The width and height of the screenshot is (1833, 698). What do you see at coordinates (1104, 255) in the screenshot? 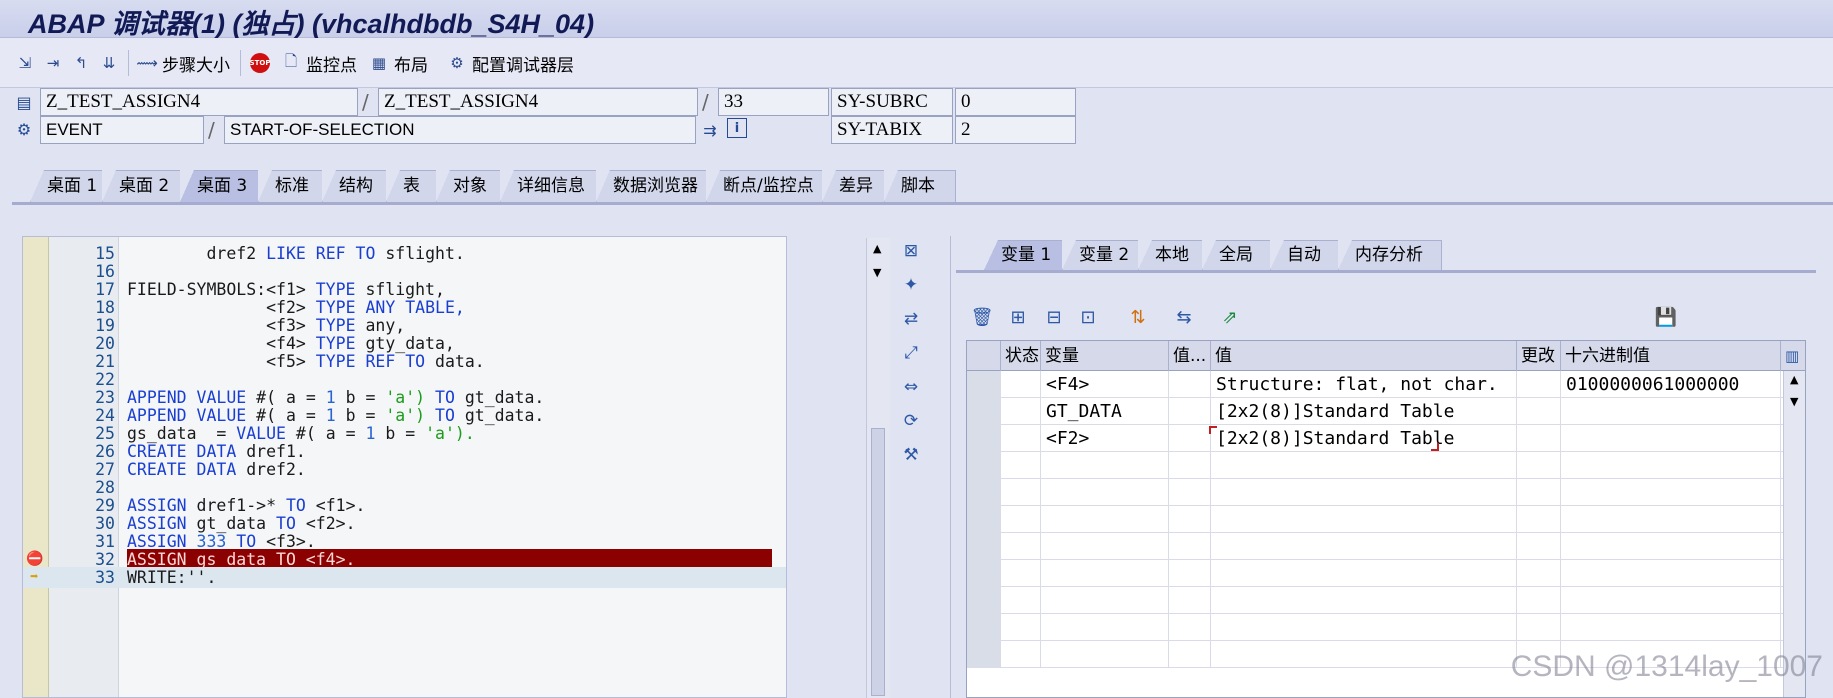
I see `tab-variables-2: 变量 2` at bounding box center [1104, 255].